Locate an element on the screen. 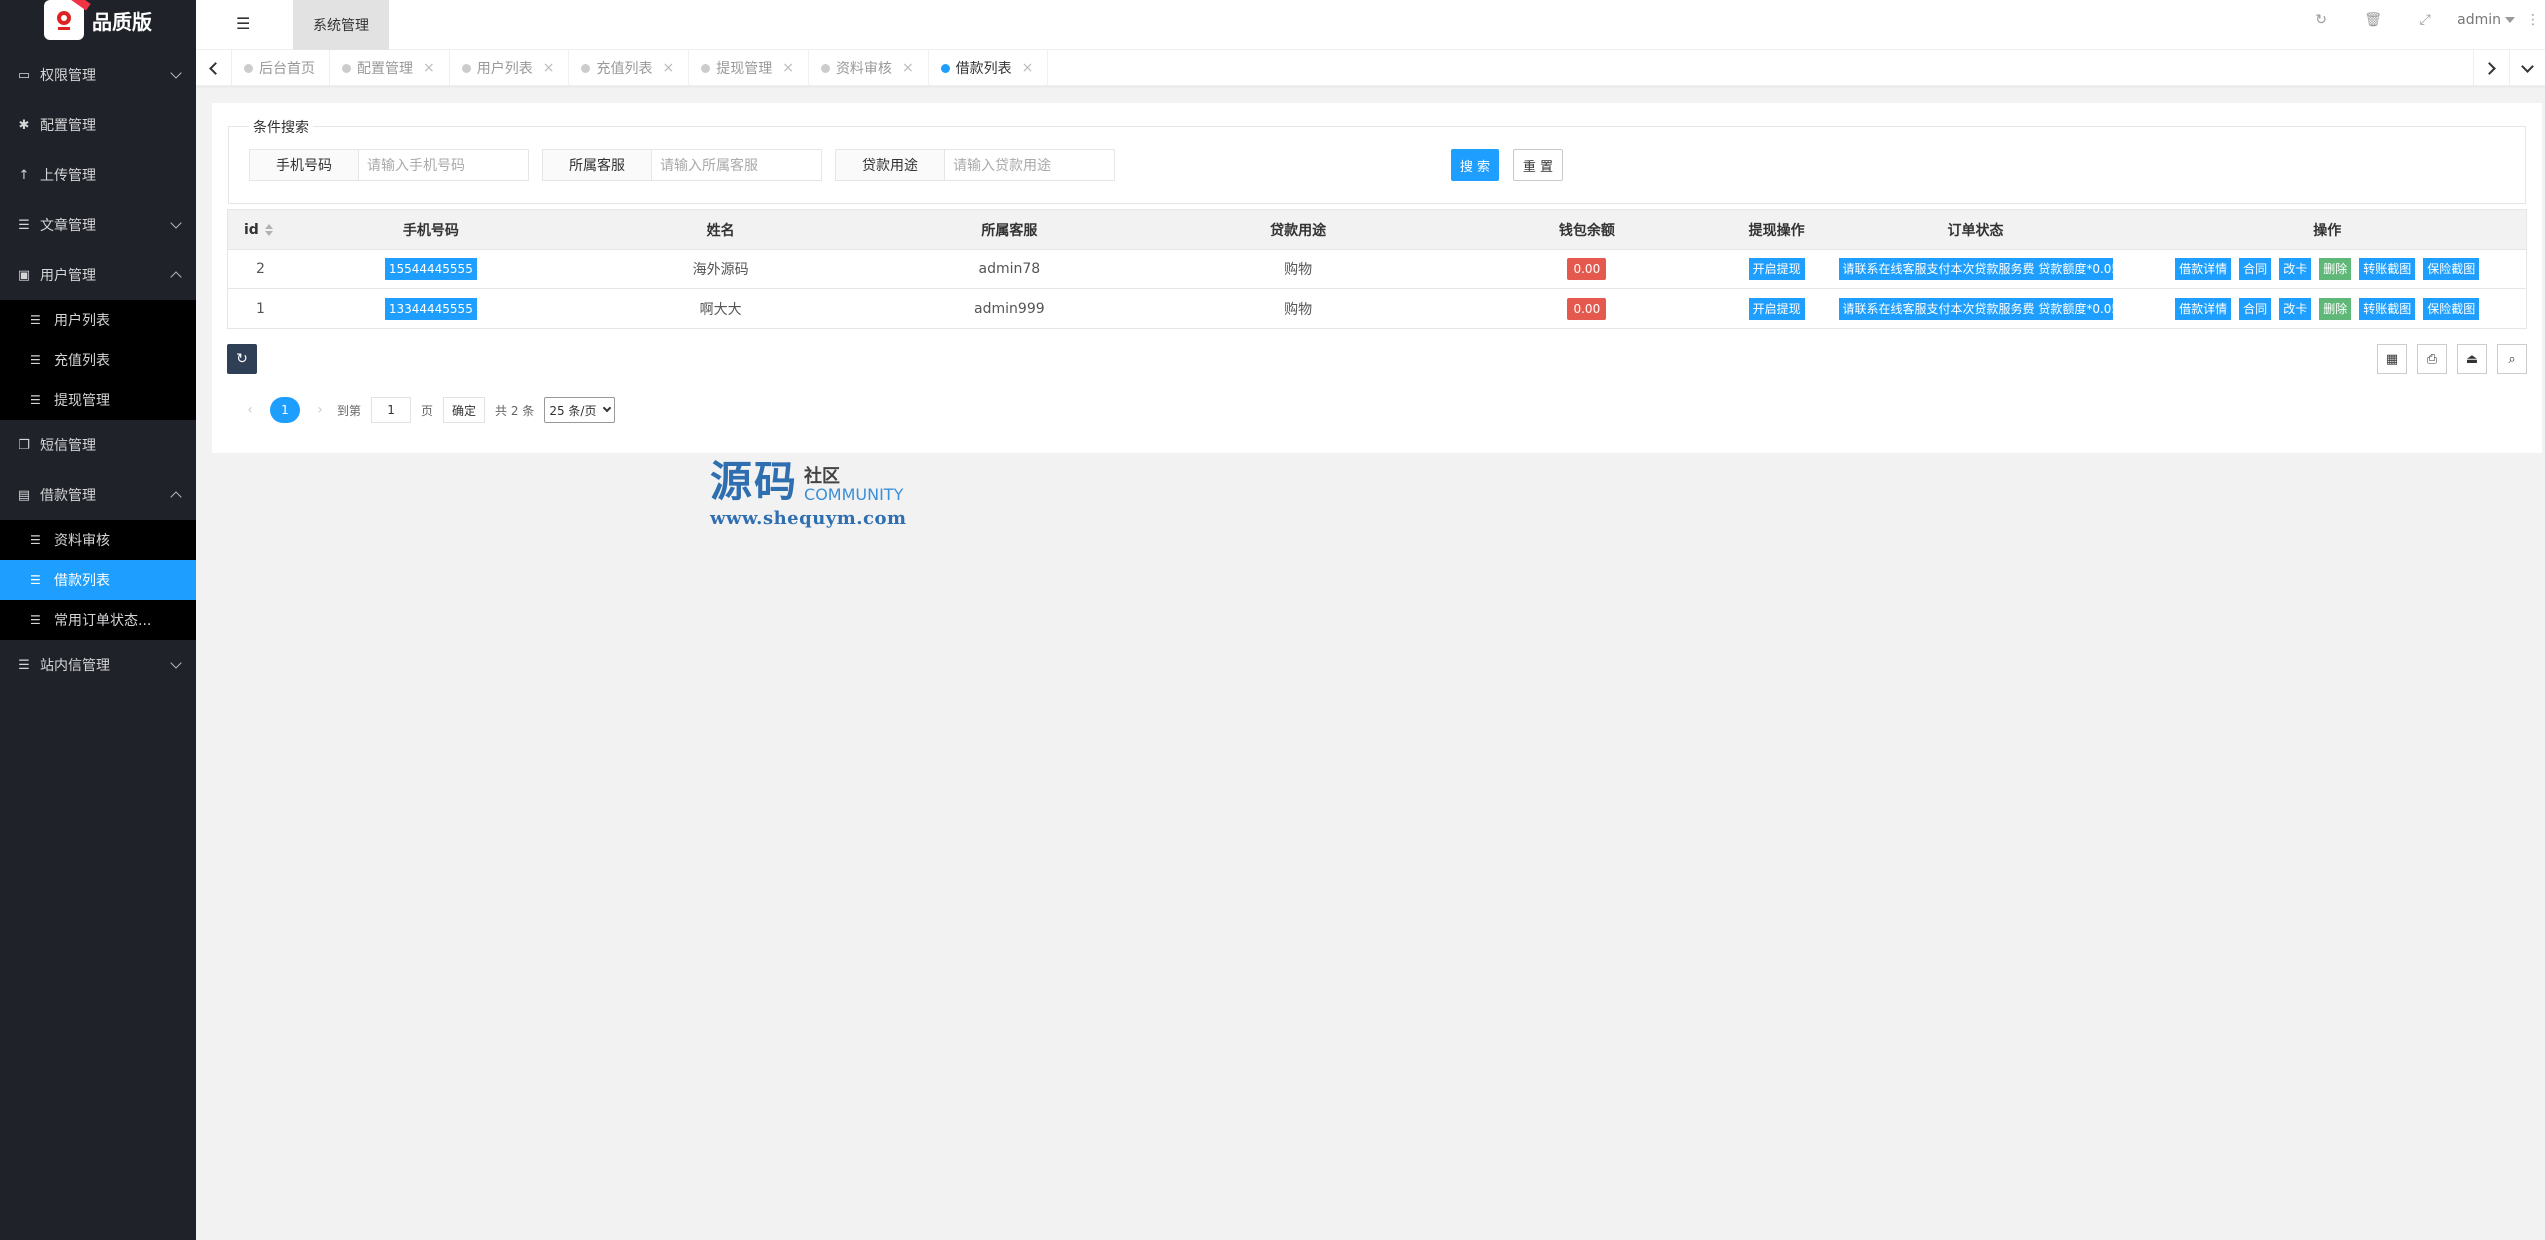 The height and width of the screenshot is (1240, 2545). fullscreen-icon: ⤢ is located at coordinates (2425, 20).